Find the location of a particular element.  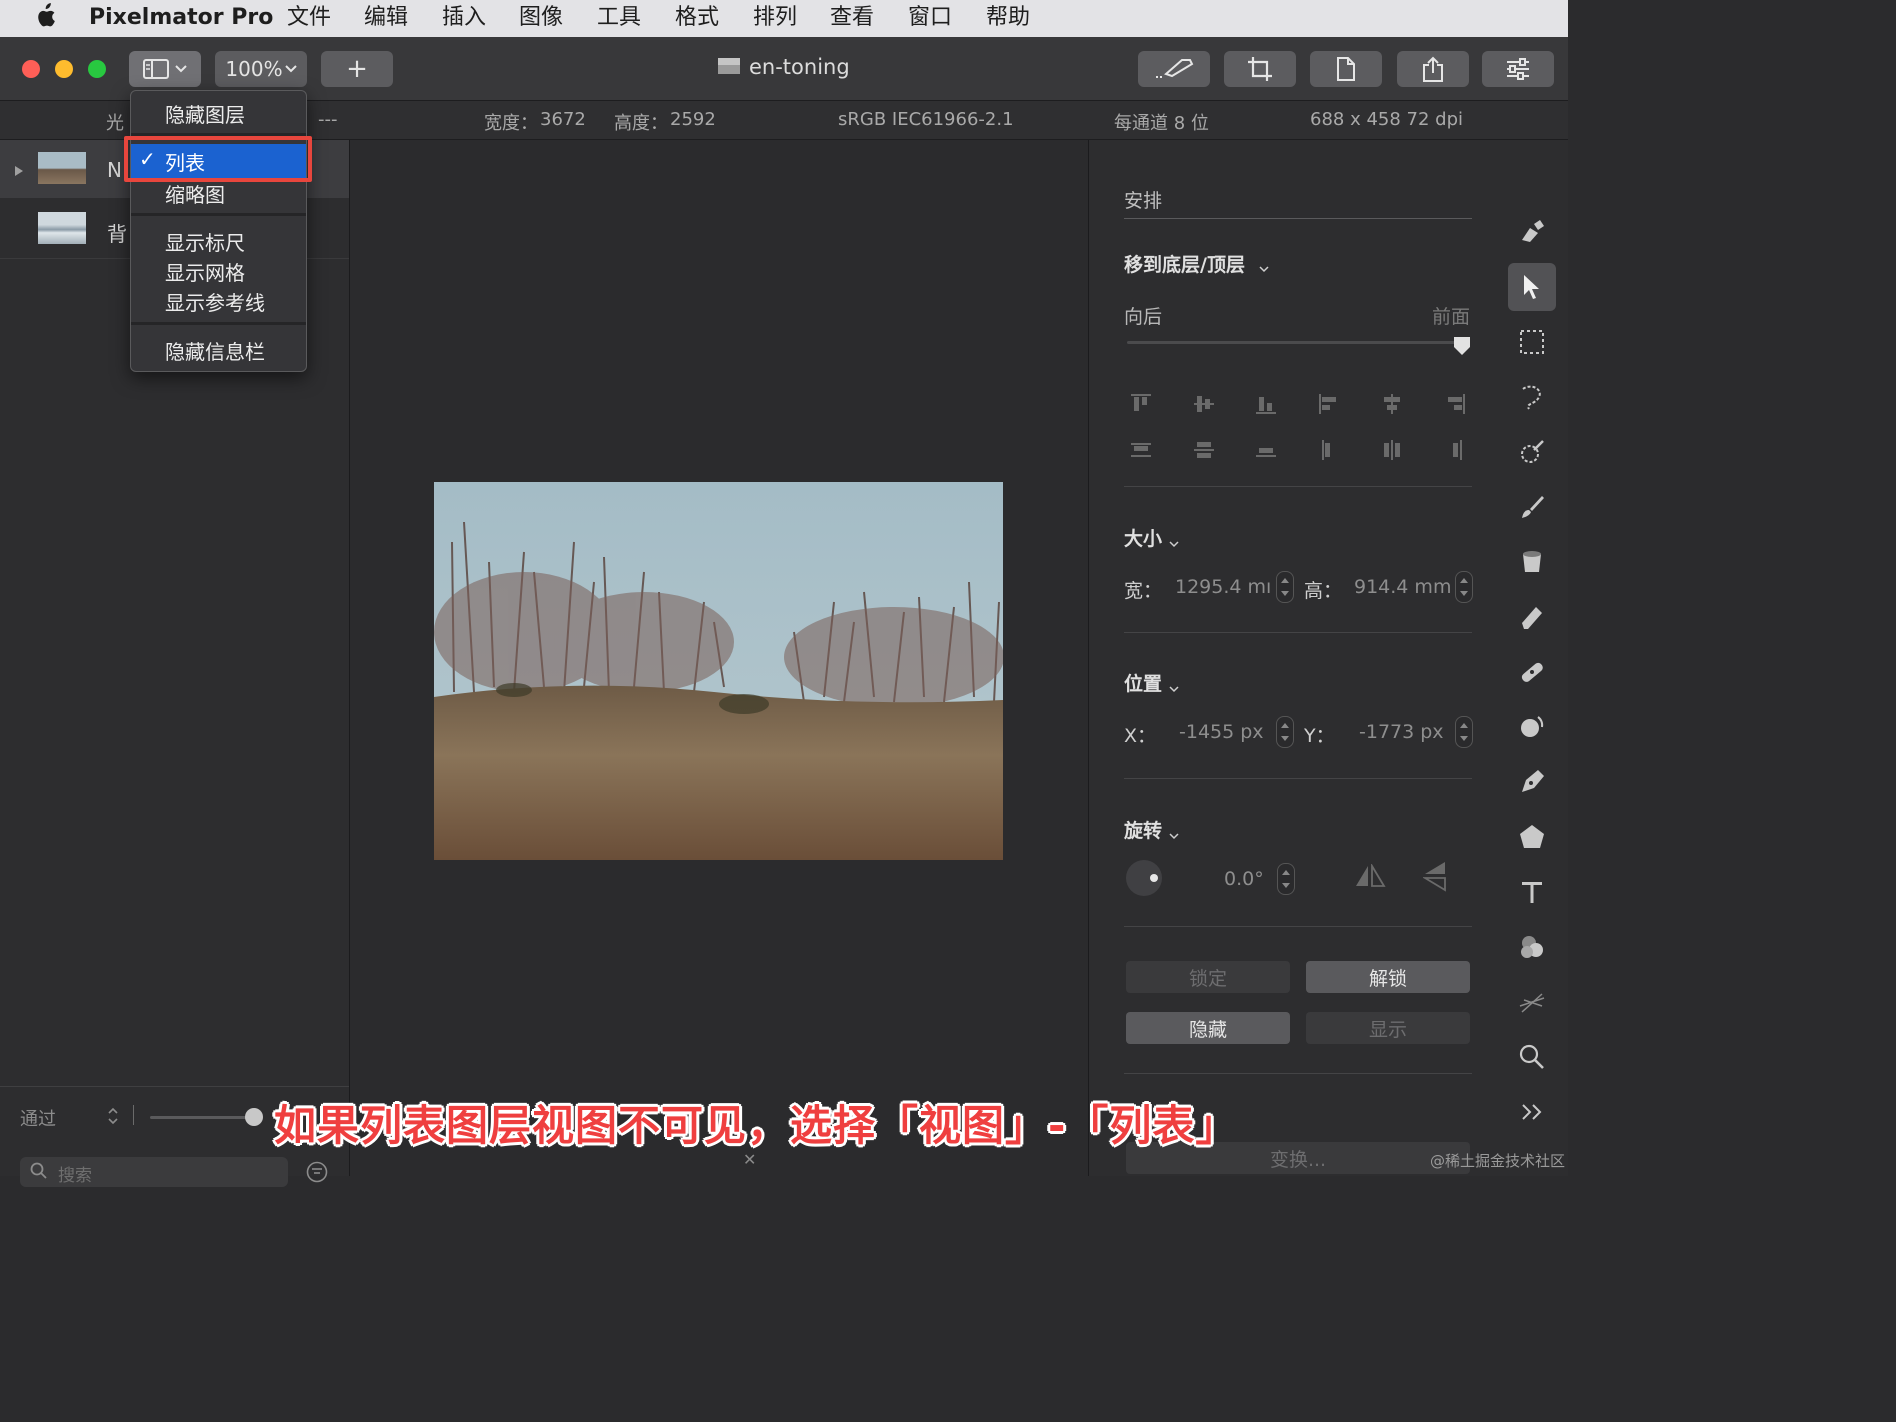

y-stepper is located at coordinates (1464, 732).